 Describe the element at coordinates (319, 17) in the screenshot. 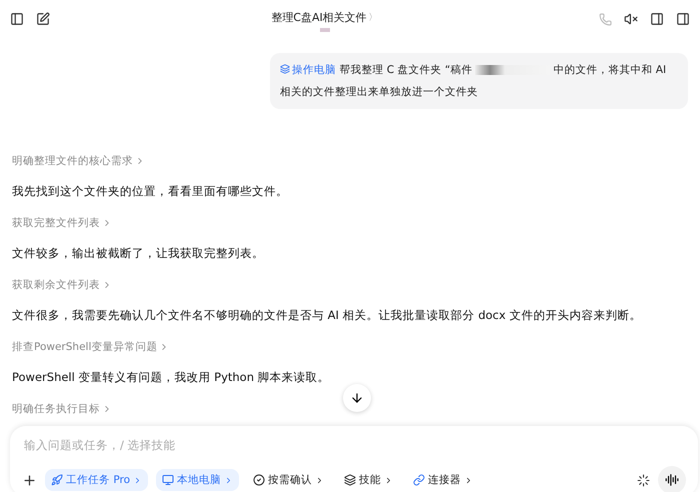

I see `window-title: 整理C盘AI相关文件` at that location.